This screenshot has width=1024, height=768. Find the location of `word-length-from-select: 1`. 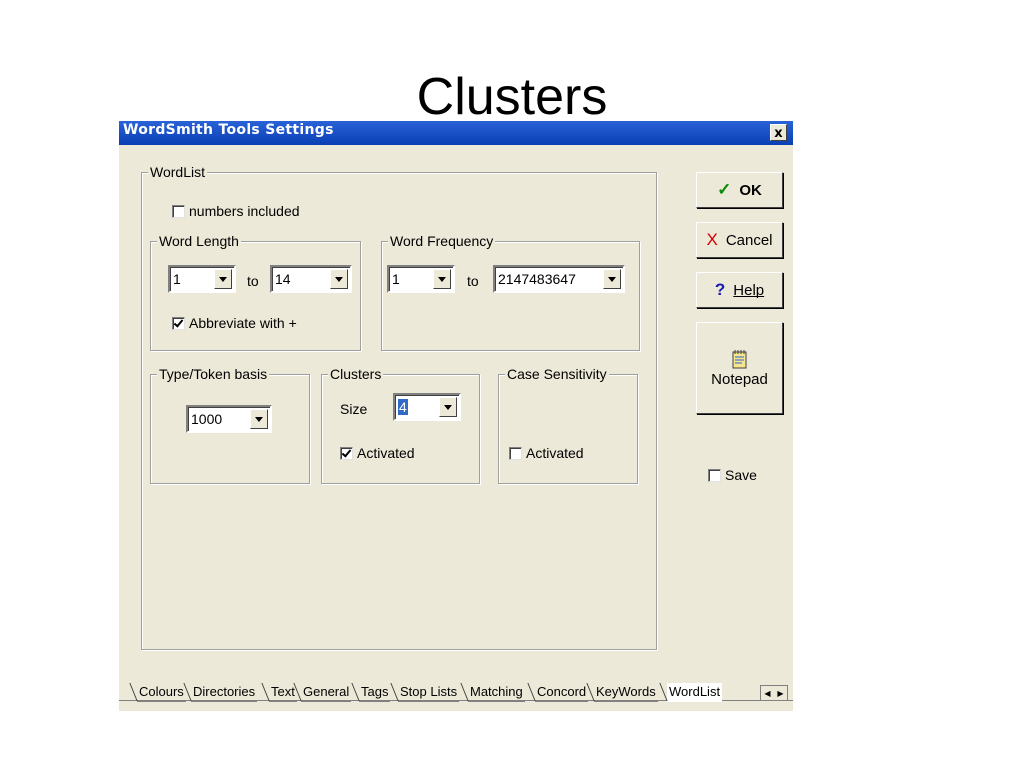

word-length-from-select: 1 is located at coordinates (202, 279).